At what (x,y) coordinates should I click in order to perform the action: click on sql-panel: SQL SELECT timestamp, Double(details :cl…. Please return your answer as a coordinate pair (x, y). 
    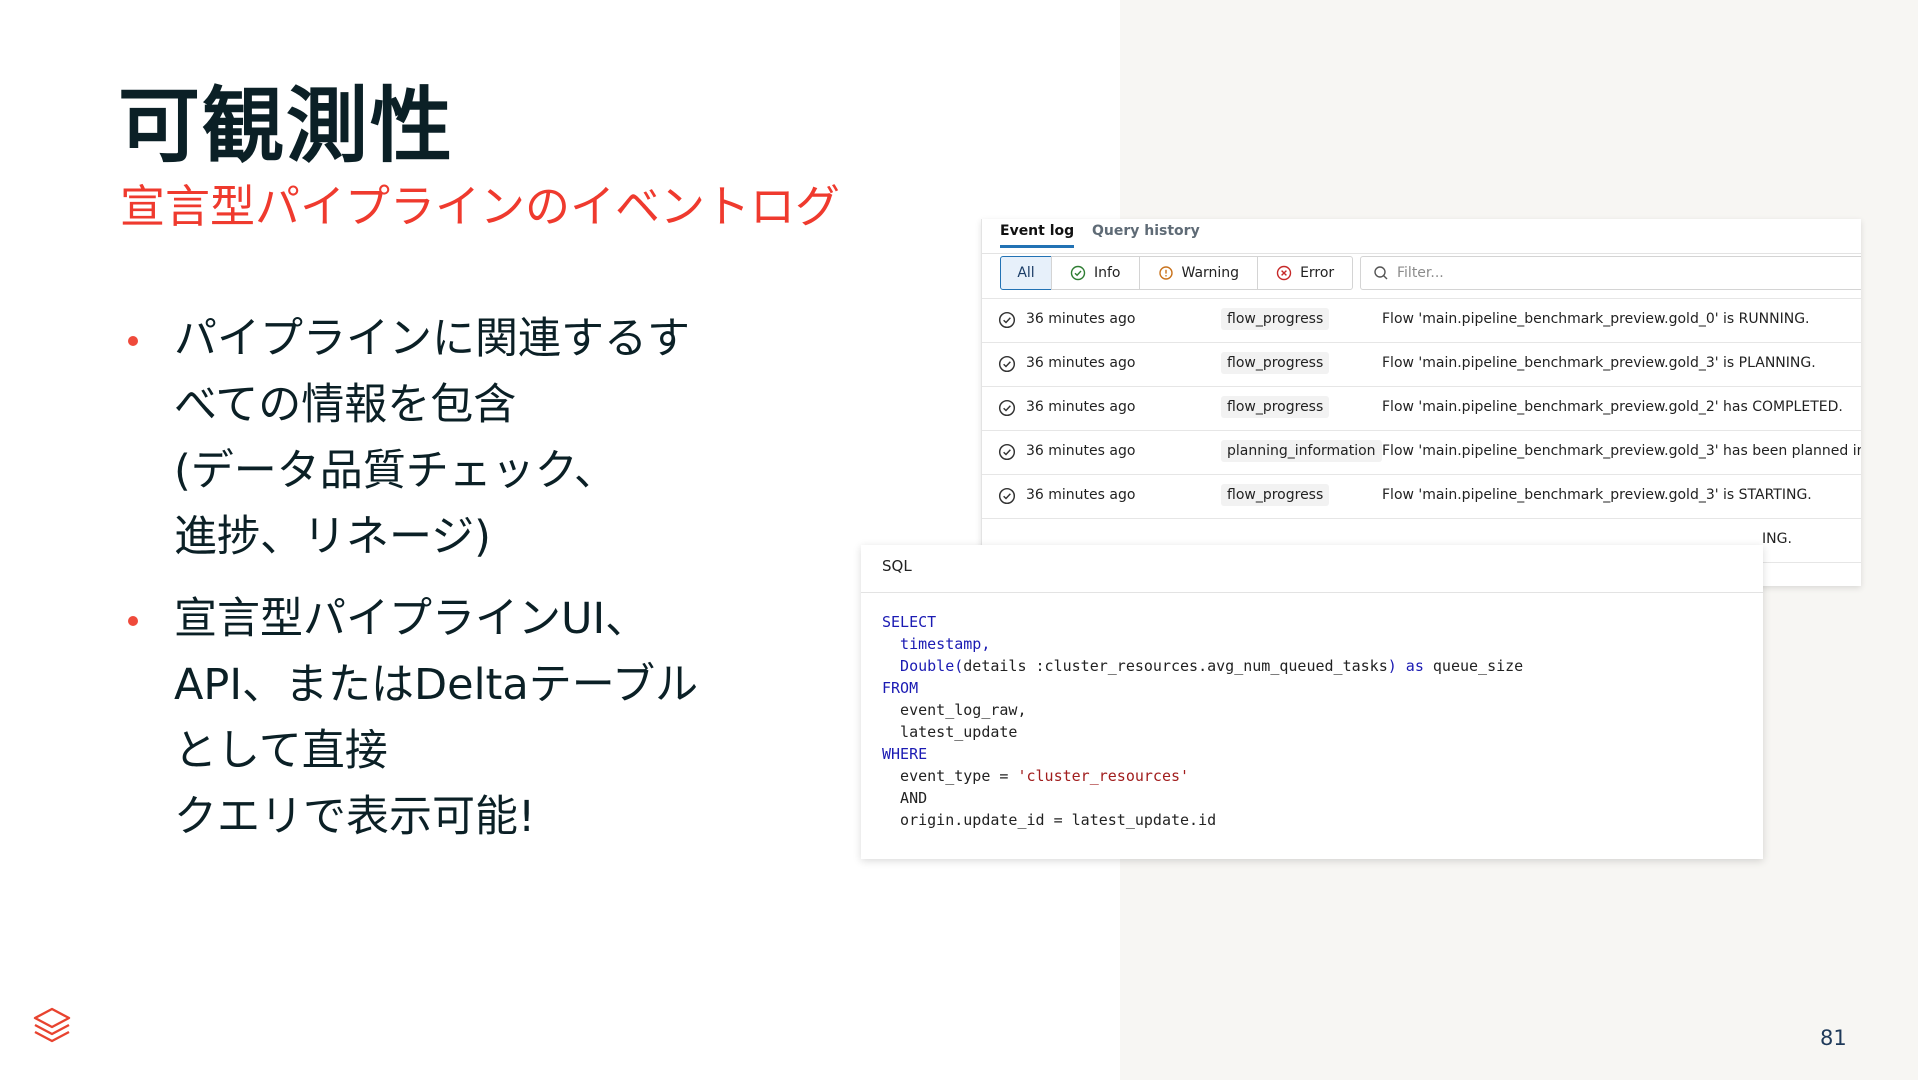
    Looking at the image, I should click on (1312, 702).